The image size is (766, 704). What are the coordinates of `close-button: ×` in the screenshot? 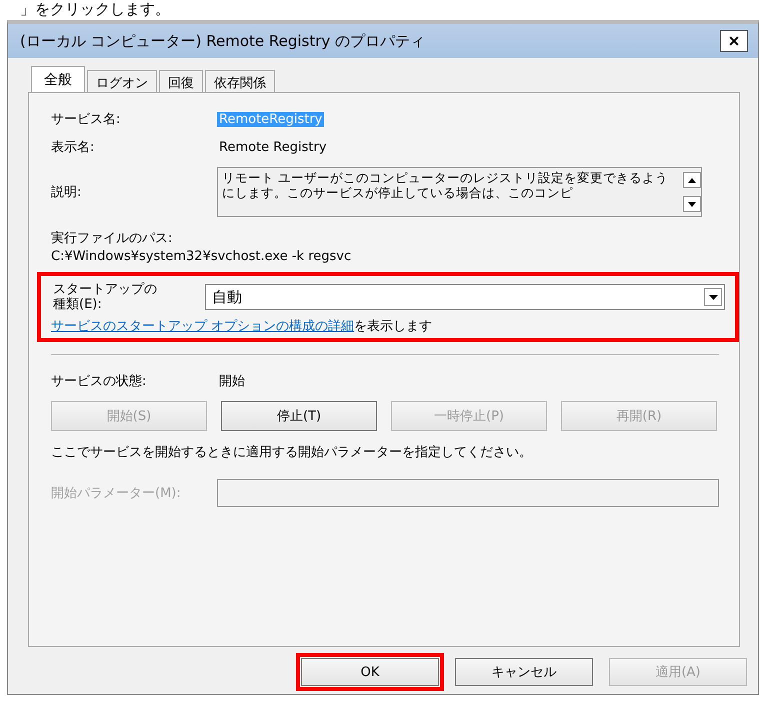 It's located at (734, 41).